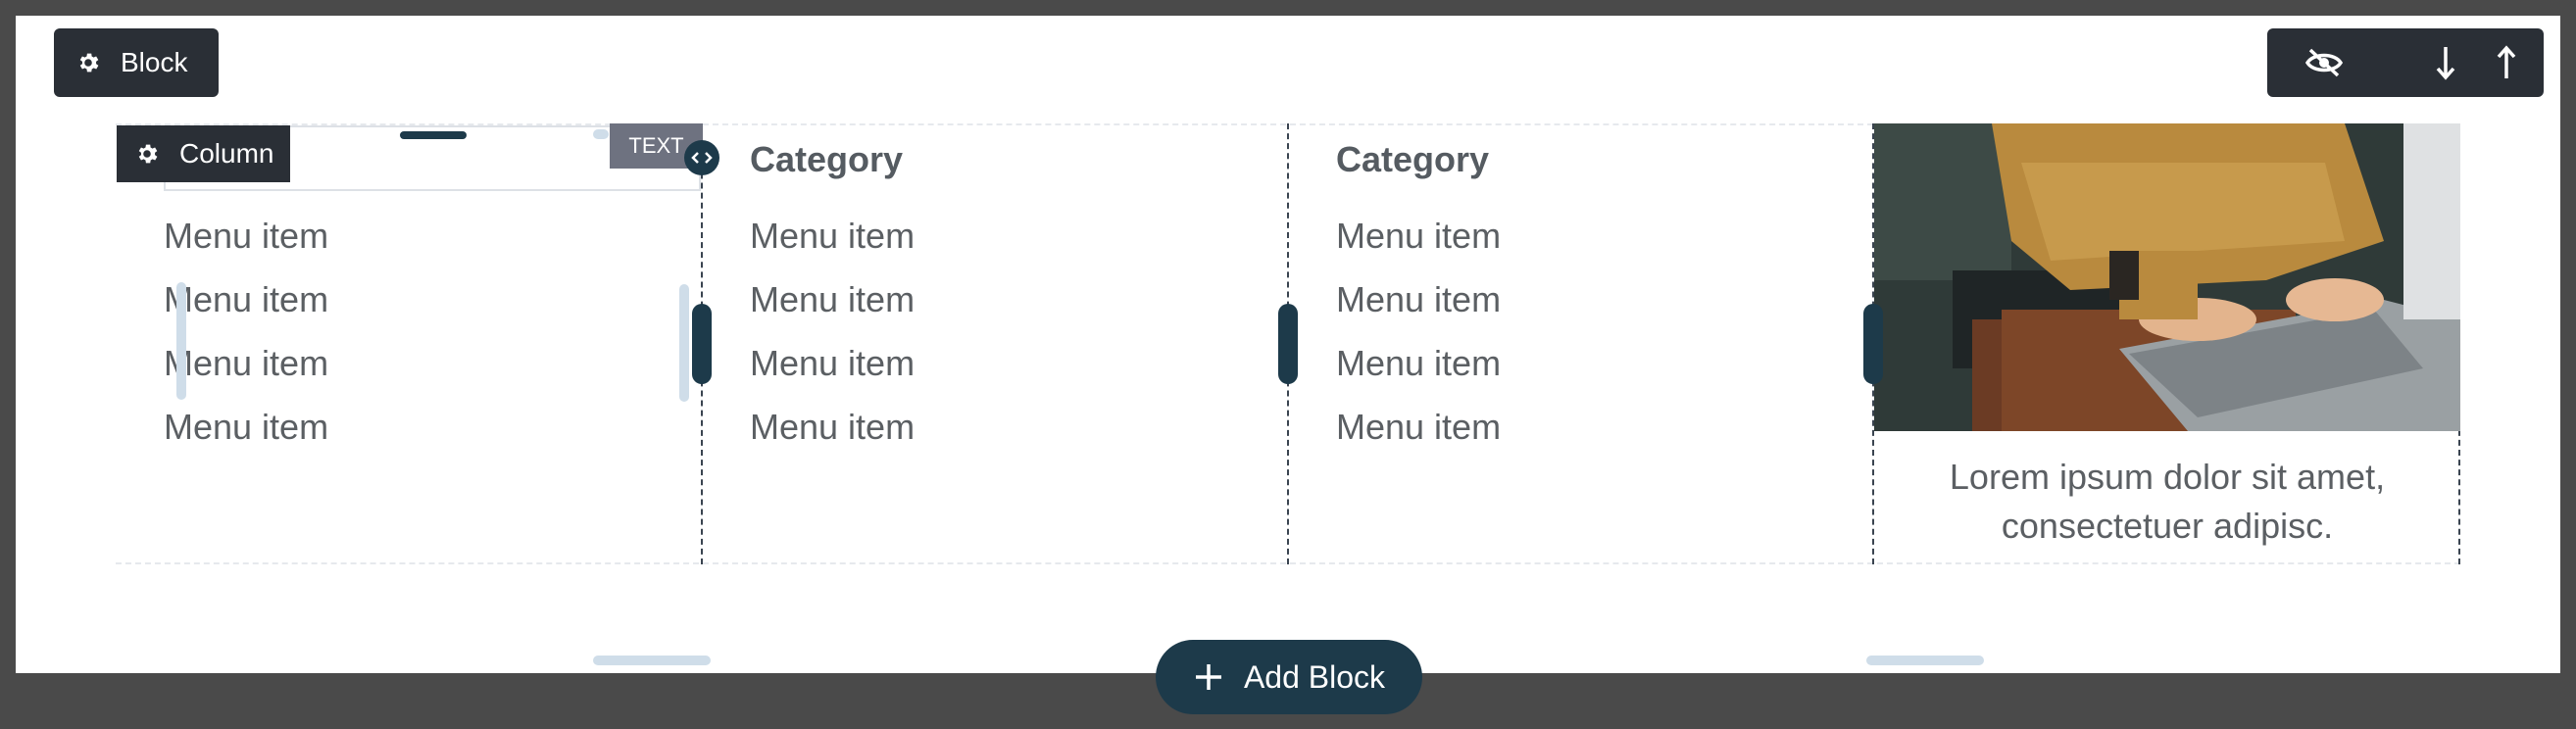 This screenshot has height=729, width=2576. I want to click on column-3-category: Category, so click(1413, 159).